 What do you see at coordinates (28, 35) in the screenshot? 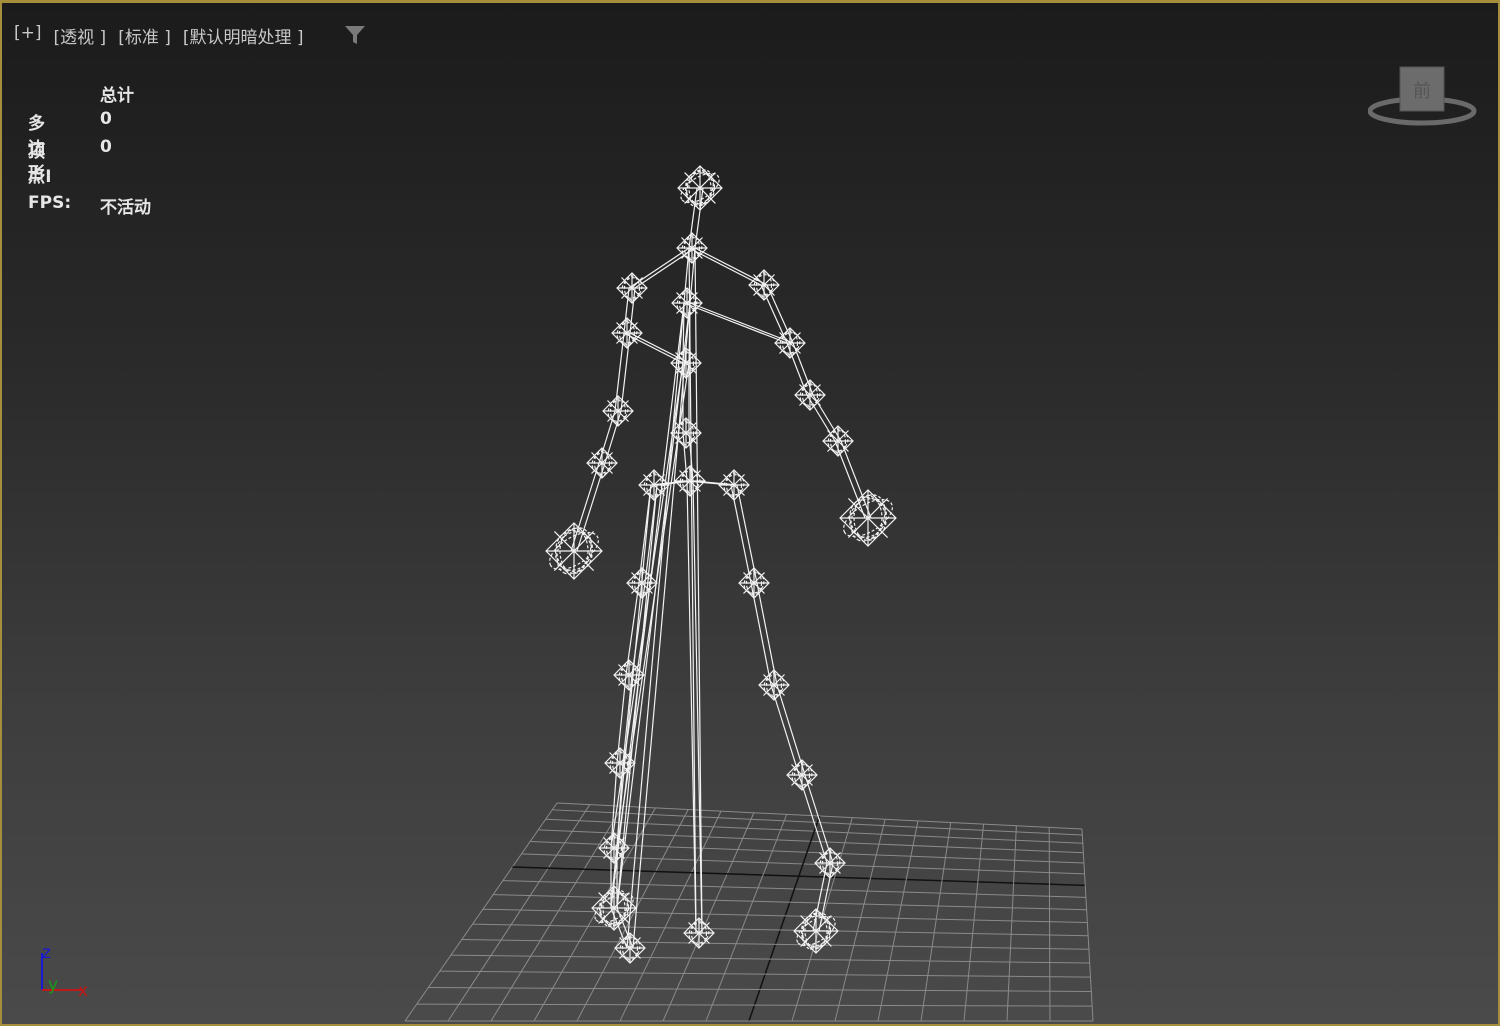
I see `viewport-plus-menu: [+]` at bounding box center [28, 35].